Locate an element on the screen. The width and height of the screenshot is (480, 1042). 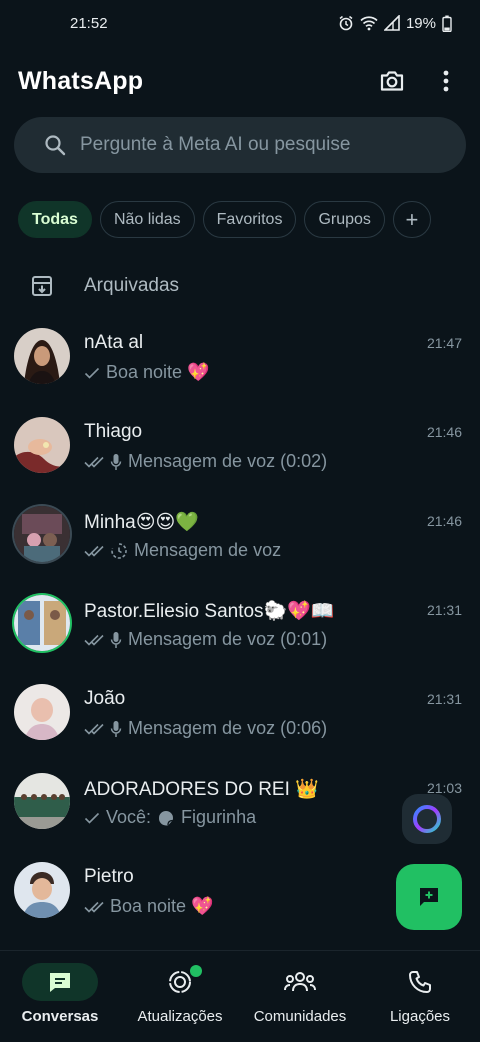
chat-name: Thiago is located at coordinates (113, 431).